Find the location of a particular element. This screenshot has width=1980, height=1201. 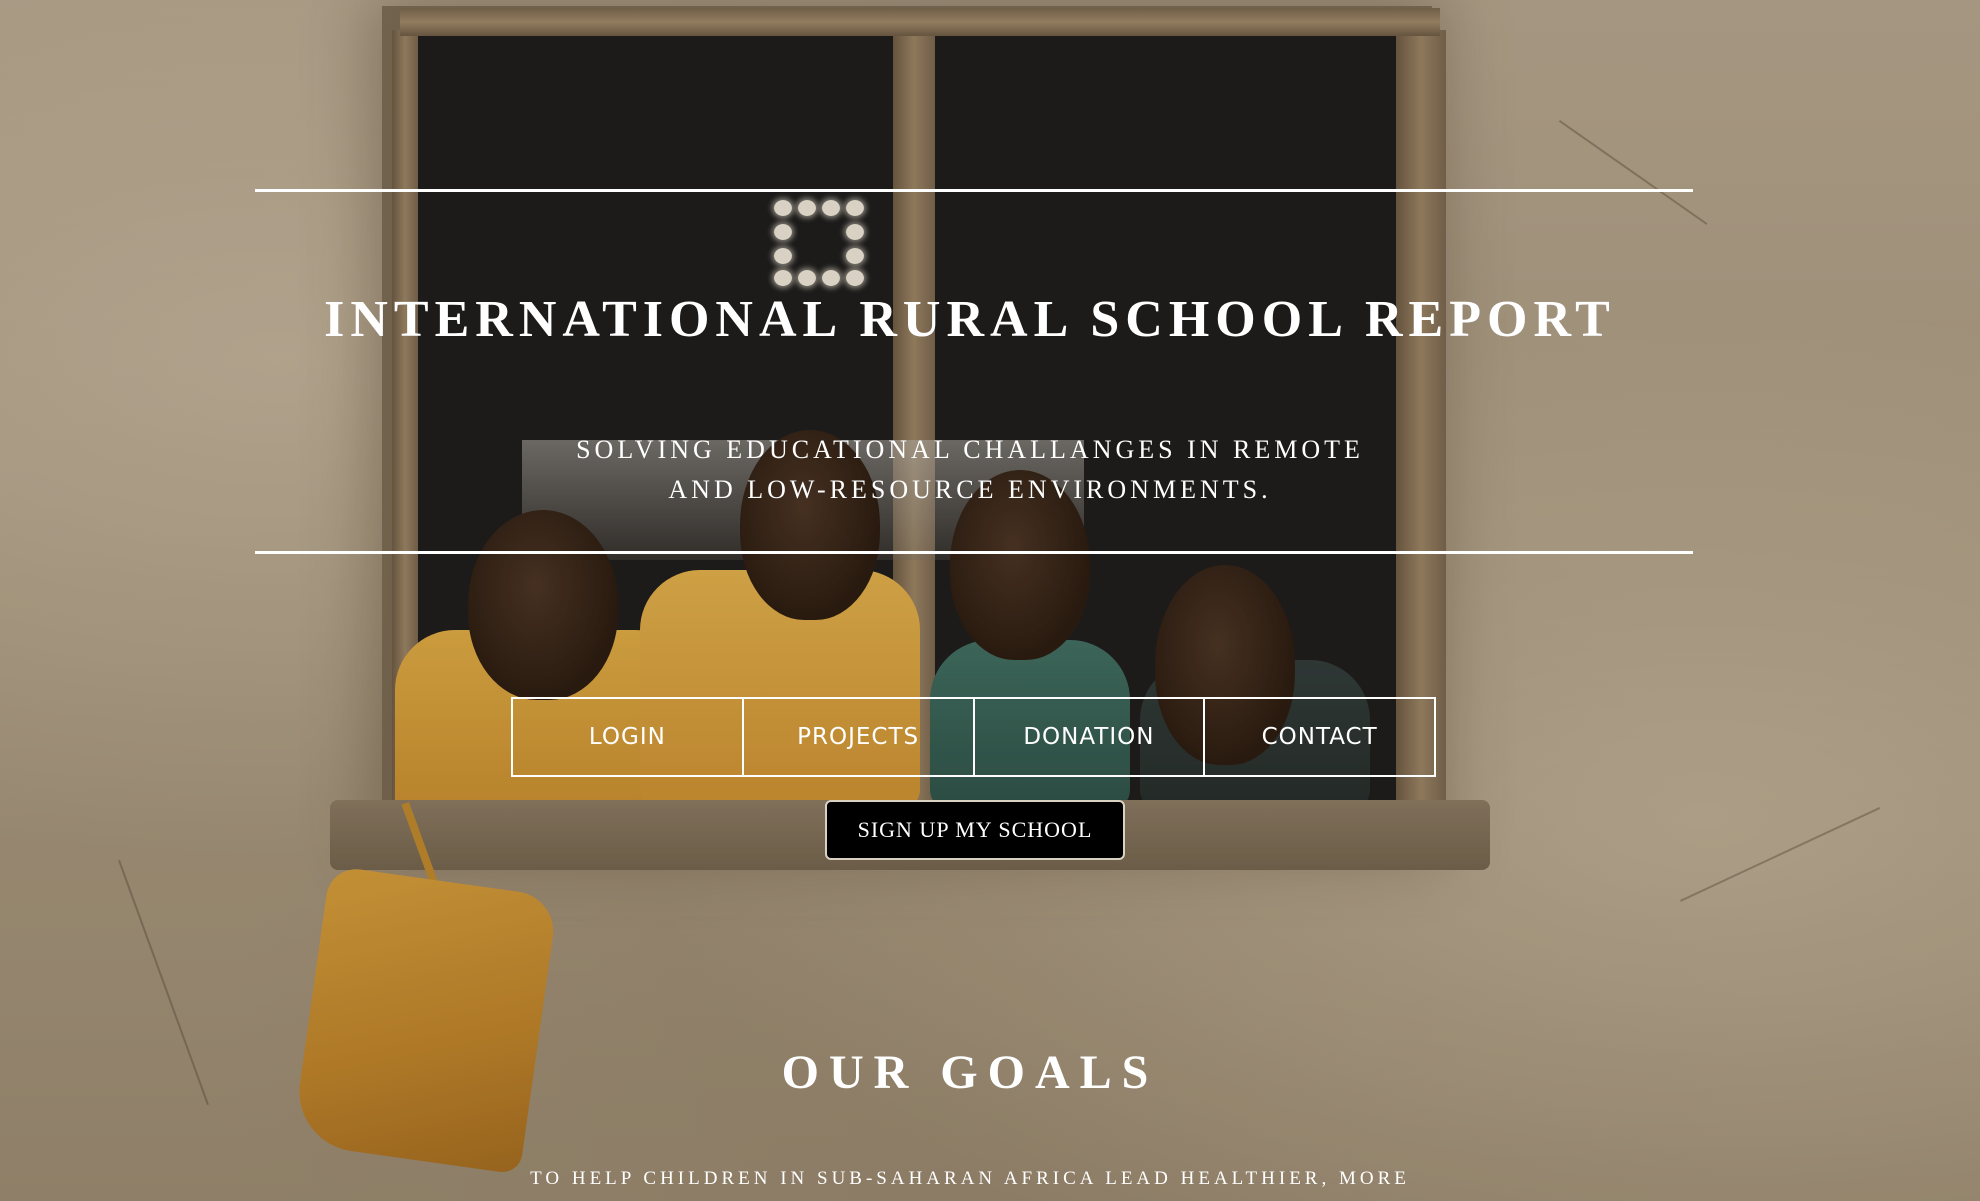

main-nav: LOGIN PROJECTS DONATION CONTACT is located at coordinates (973, 737).